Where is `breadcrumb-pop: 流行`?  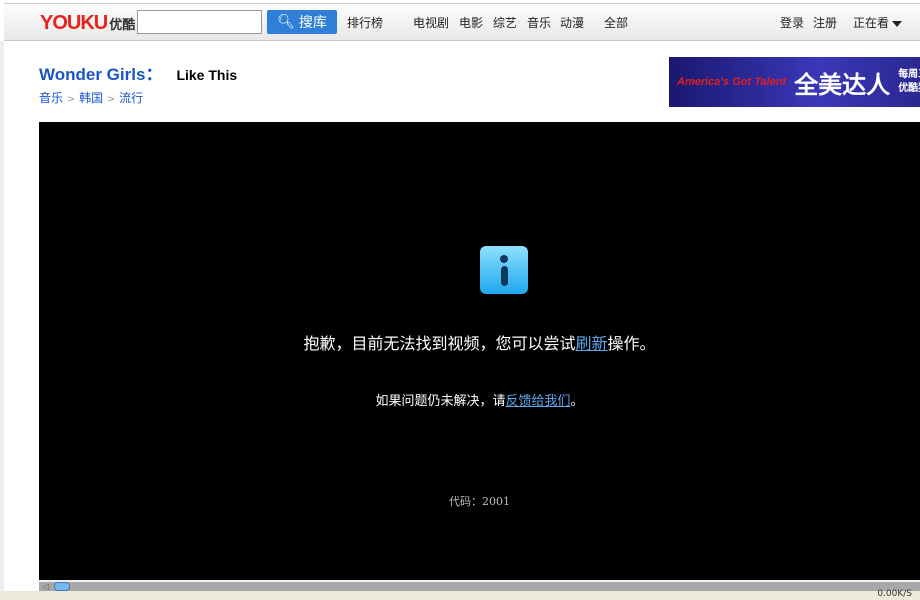 breadcrumb-pop: 流行 is located at coordinates (131, 98).